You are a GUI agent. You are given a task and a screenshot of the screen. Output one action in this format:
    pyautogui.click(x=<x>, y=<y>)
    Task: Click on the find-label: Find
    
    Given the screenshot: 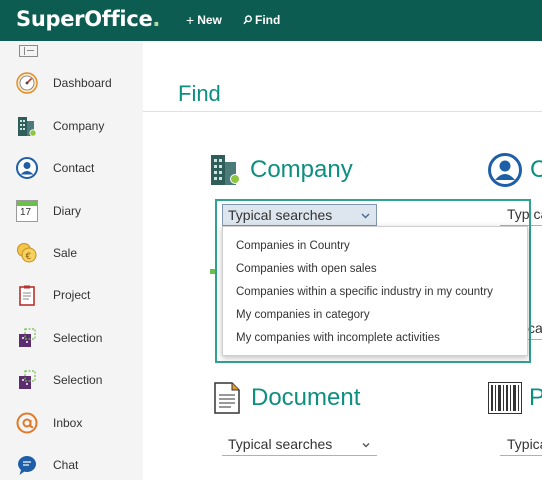 What is the action you would take?
    pyautogui.click(x=268, y=20)
    